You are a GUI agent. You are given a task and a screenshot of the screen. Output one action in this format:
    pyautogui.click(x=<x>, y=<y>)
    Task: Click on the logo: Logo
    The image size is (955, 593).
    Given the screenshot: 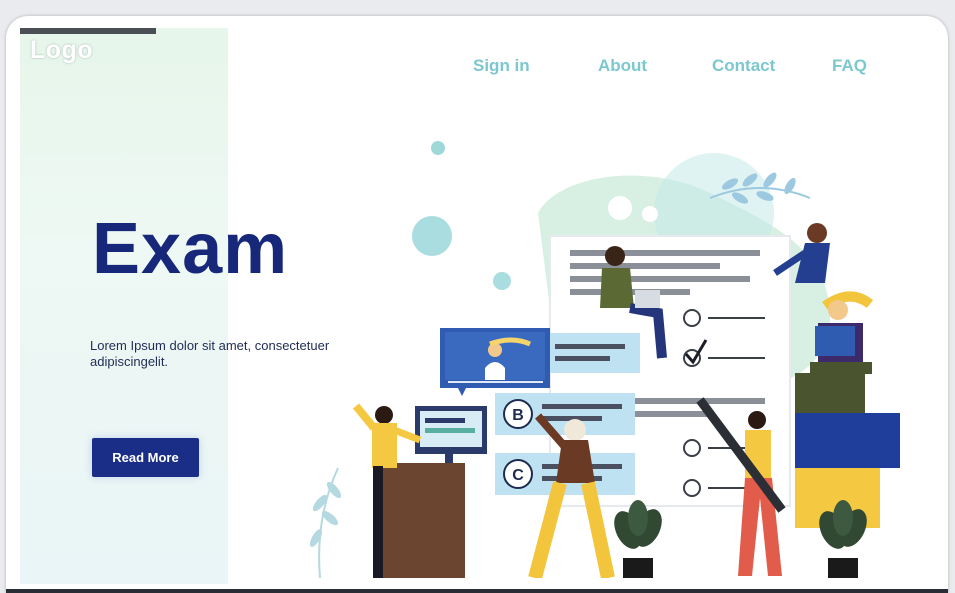 What is the action you would take?
    pyautogui.click(x=61, y=50)
    